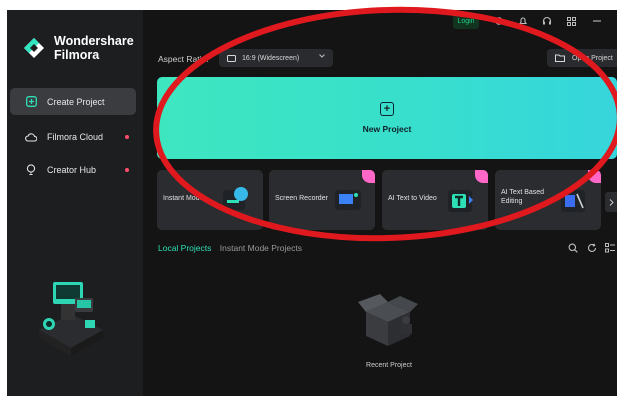 The height and width of the screenshot is (396, 617). What do you see at coordinates (389, 365) in the screenshot?
I see `recent-project-label: Recent Project` at bounding box center [389, 365].